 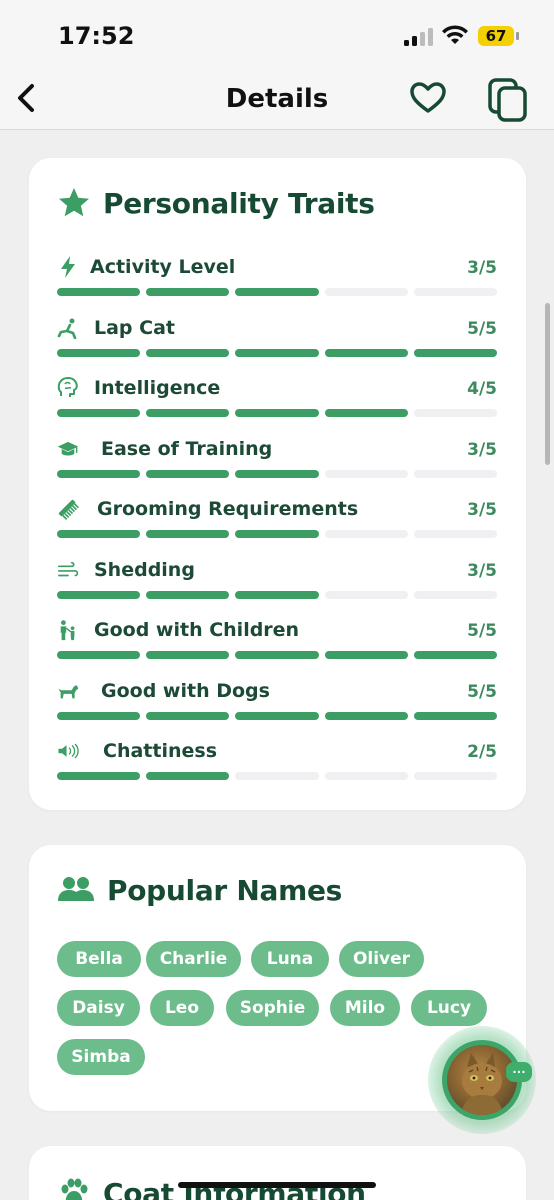 I want to click on status-bar: 17:52 67, so click(x=277, y=35).